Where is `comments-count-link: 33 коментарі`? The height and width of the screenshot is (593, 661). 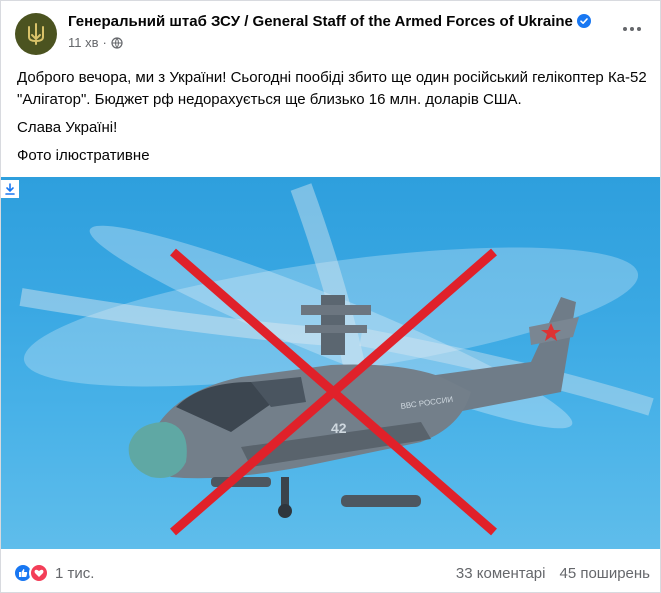 comments-count-link: 33 коментарі is located at coordinates (501, 573).